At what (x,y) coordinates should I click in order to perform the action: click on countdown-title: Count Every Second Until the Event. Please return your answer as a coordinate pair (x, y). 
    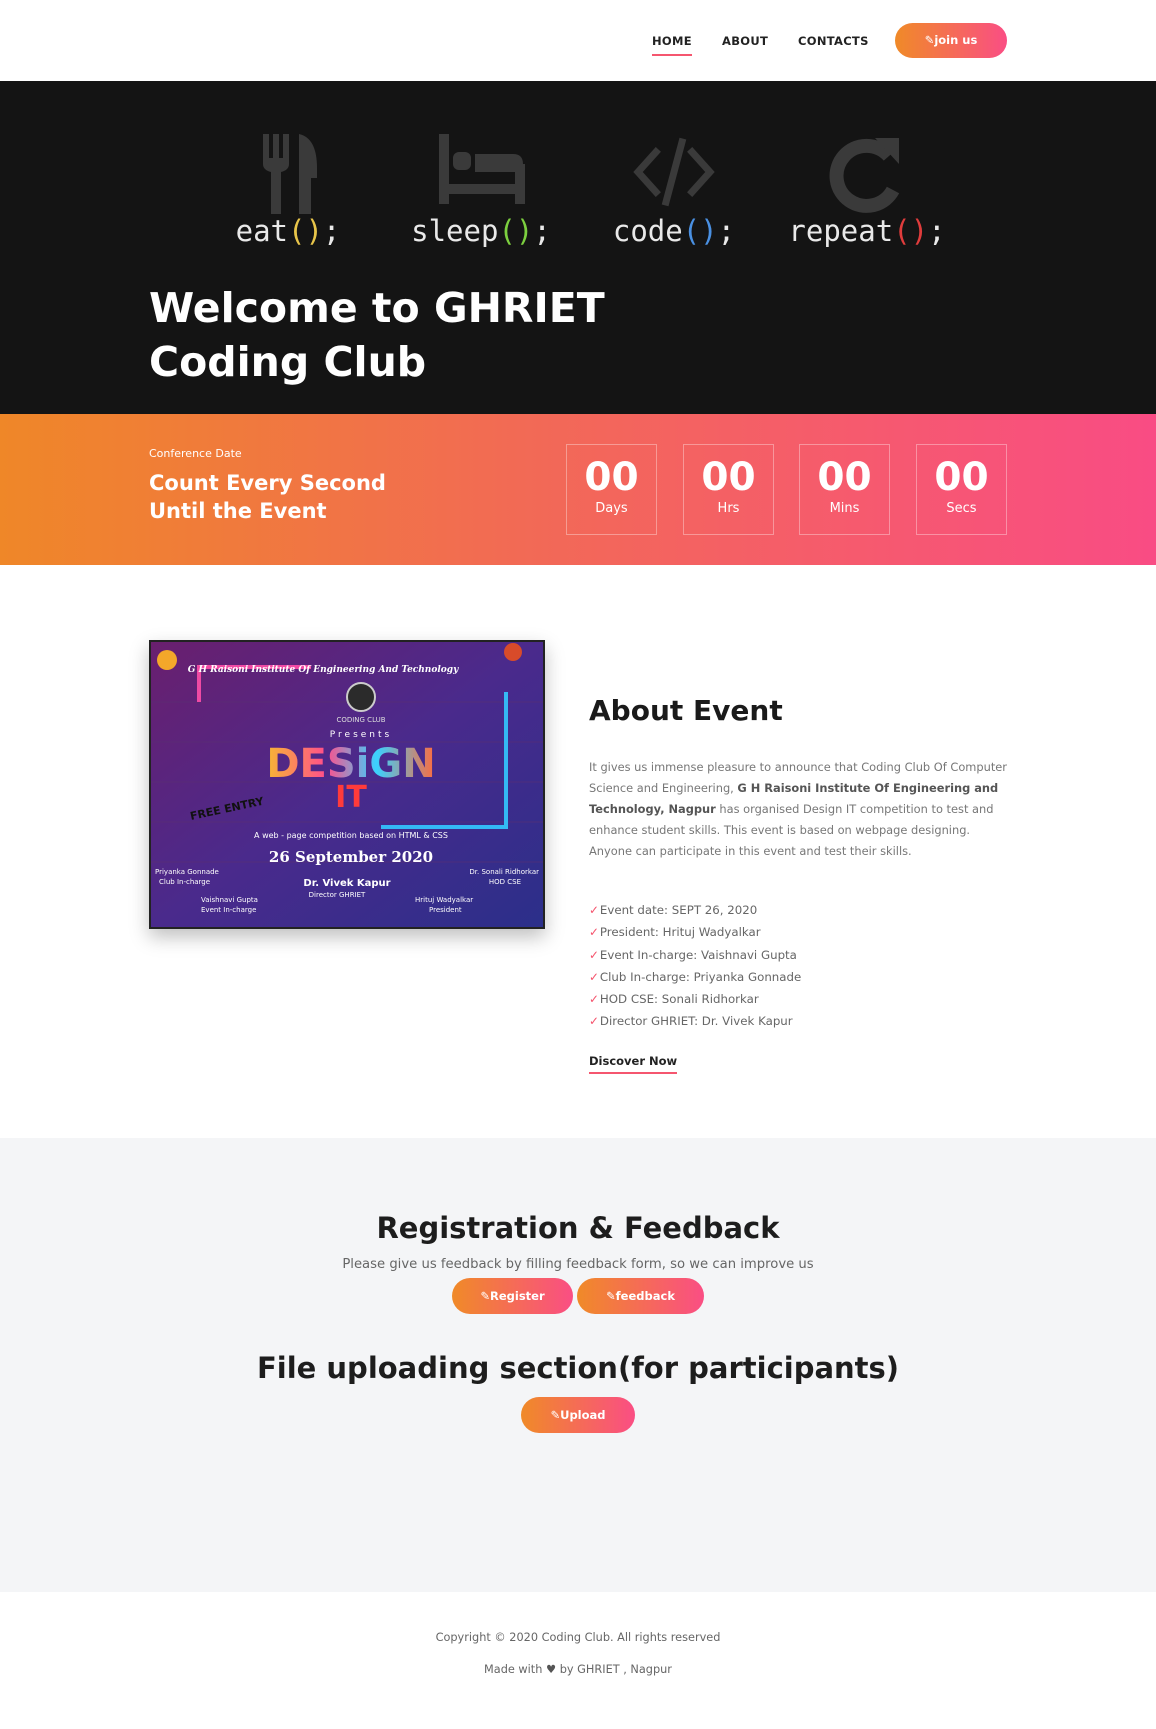
    Looking at the image, I should click on (299, 497).